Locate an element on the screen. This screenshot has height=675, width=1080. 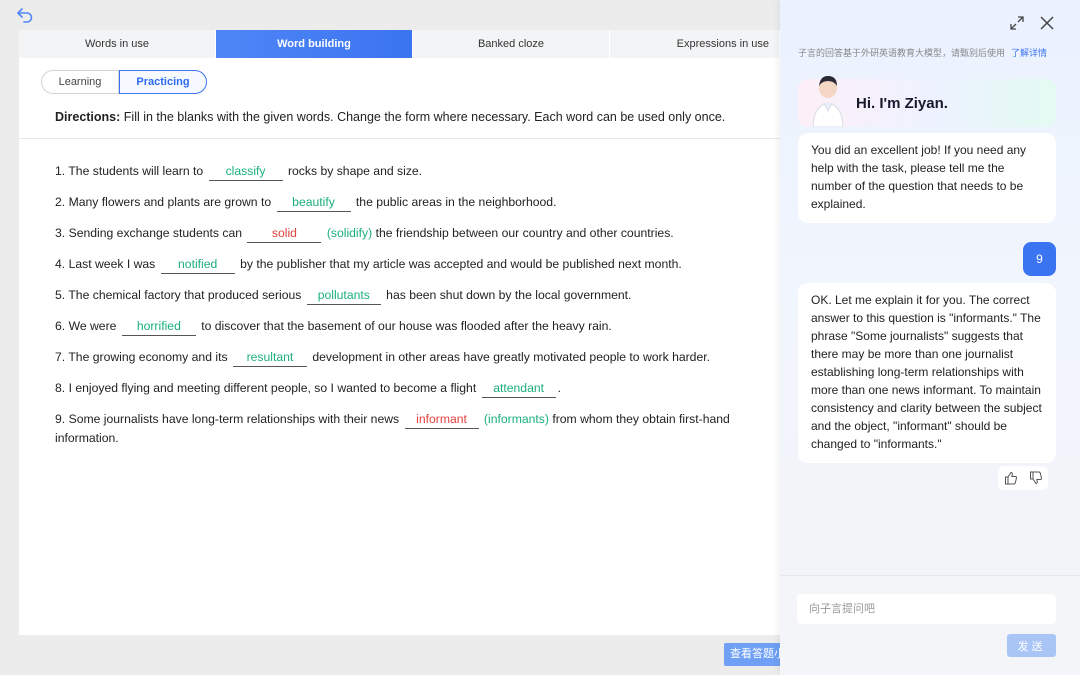
question-number: 8. is located at coordinates (60, 388).